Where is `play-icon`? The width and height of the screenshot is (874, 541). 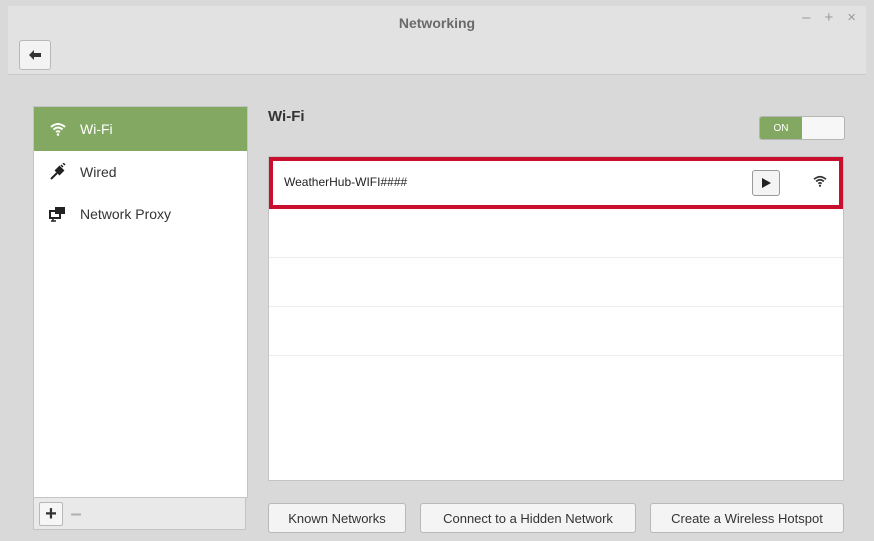
play-icon is located at coordinates (766, 183).